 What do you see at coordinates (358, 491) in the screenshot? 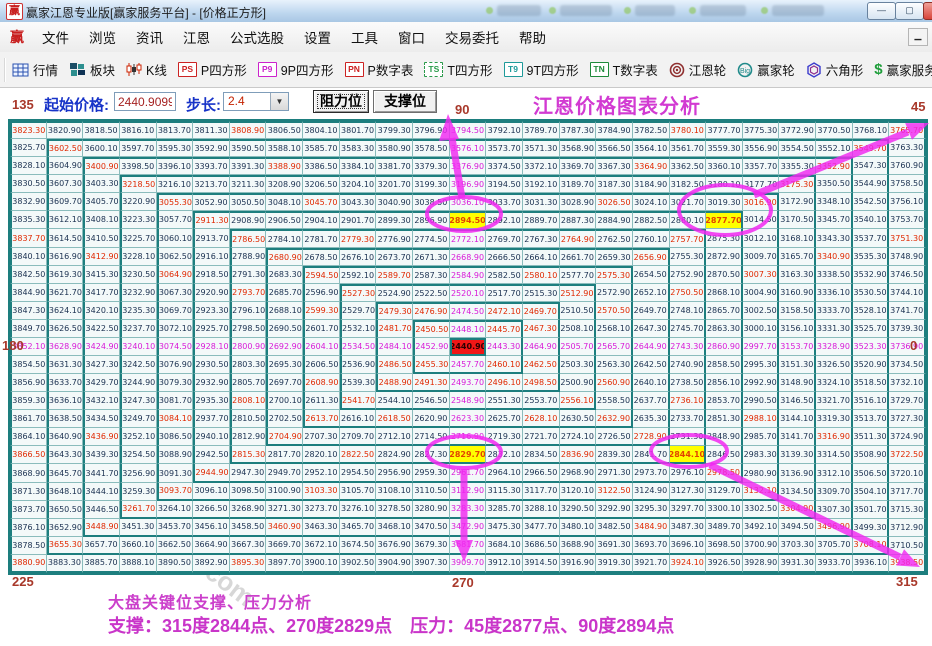
I see `grid-cell: 3105.70` at bounding box center [358, 491].